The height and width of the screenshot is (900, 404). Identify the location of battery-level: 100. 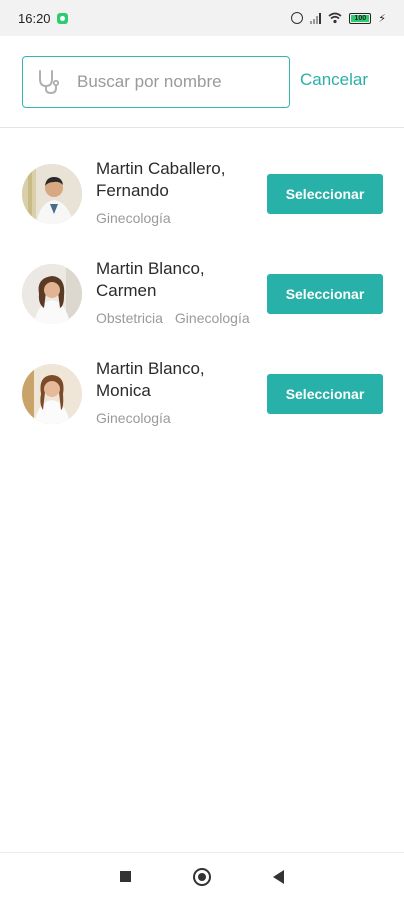
(360, 18).